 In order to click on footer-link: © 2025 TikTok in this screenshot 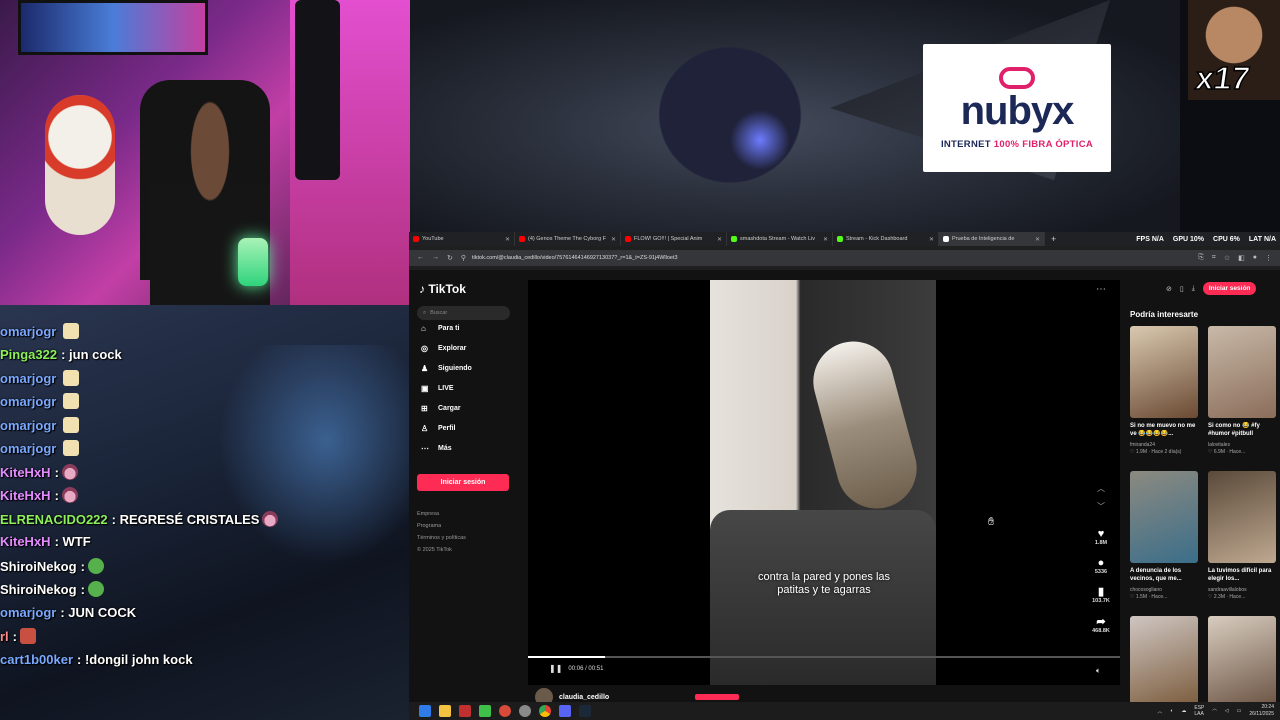, I will do `click(434, 550)`.